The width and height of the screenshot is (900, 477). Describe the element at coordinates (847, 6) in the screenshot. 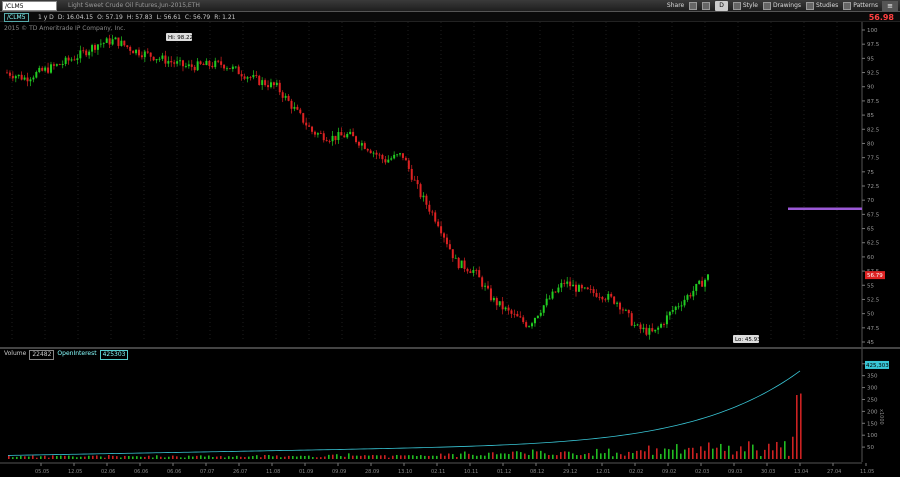

I see `patterns-icon` at that location.